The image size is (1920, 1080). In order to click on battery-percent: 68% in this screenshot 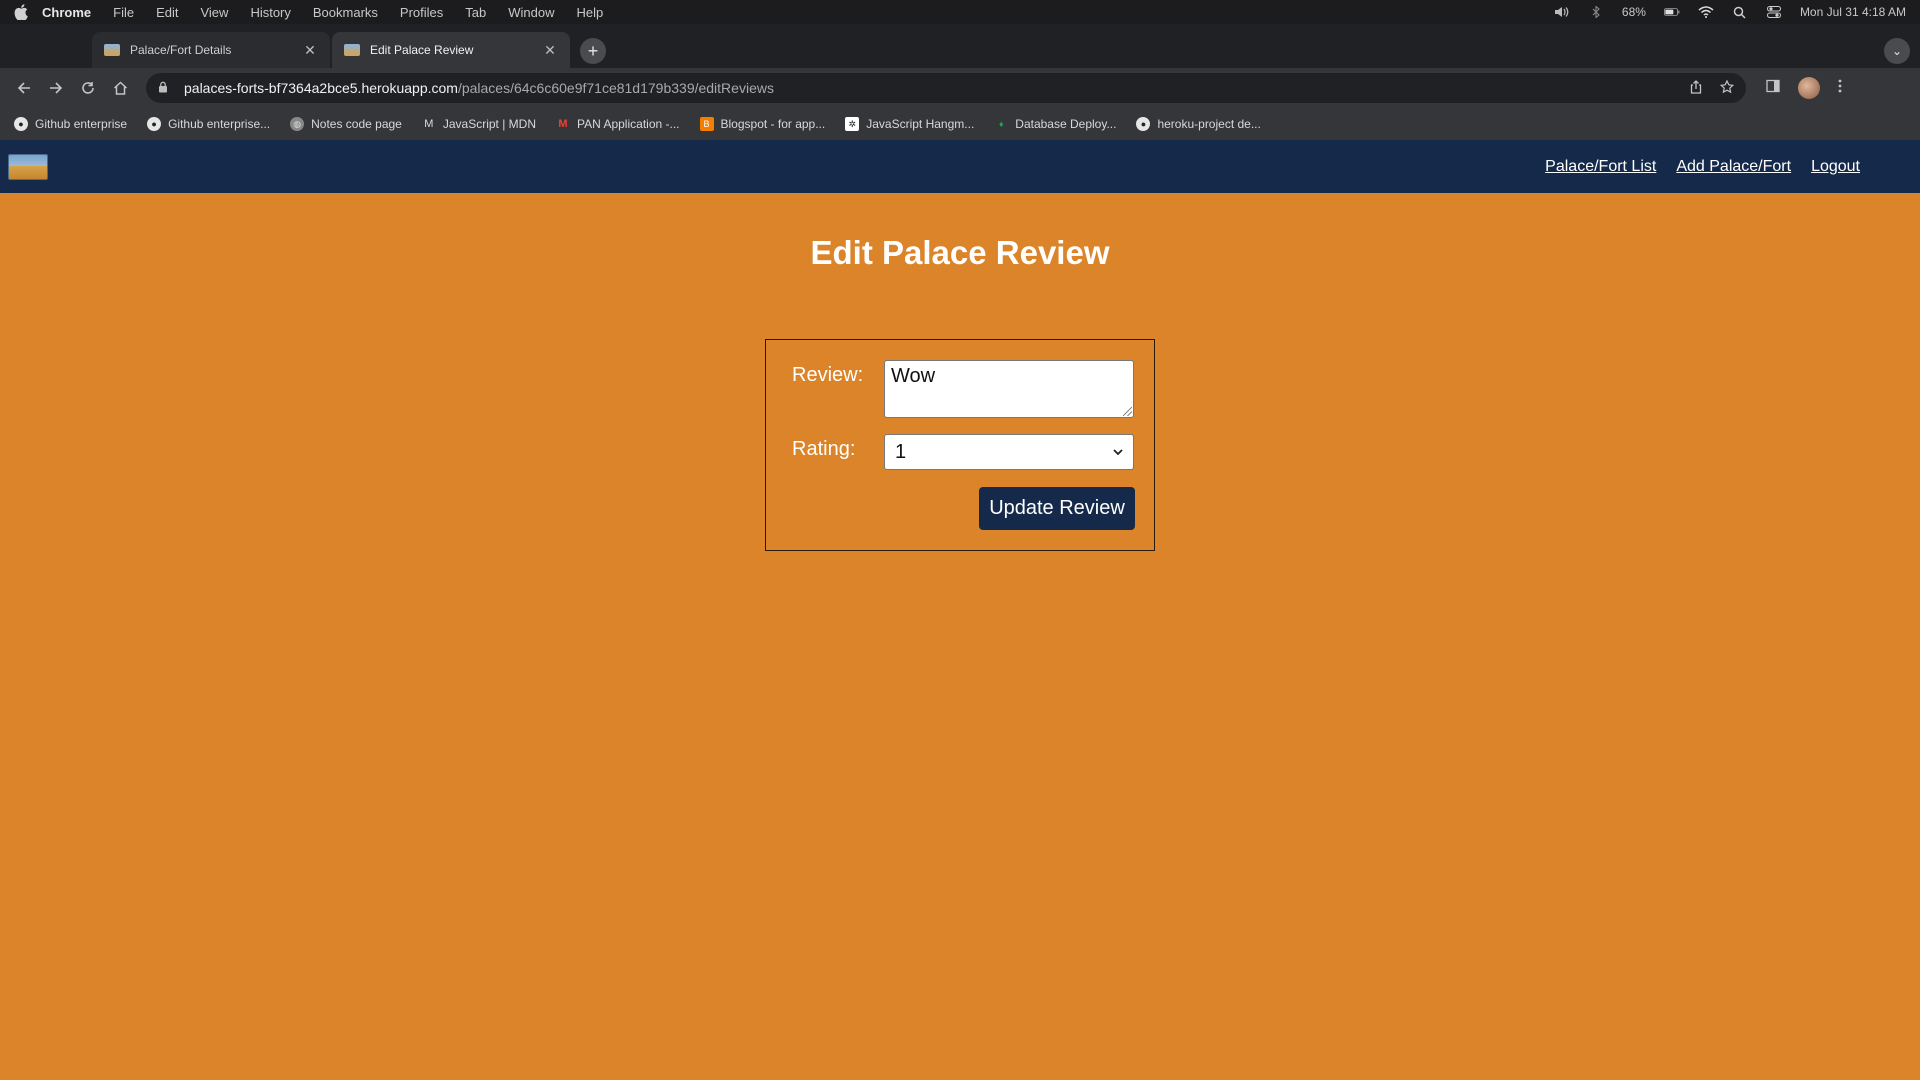, I will do `click(1633, 12)`.